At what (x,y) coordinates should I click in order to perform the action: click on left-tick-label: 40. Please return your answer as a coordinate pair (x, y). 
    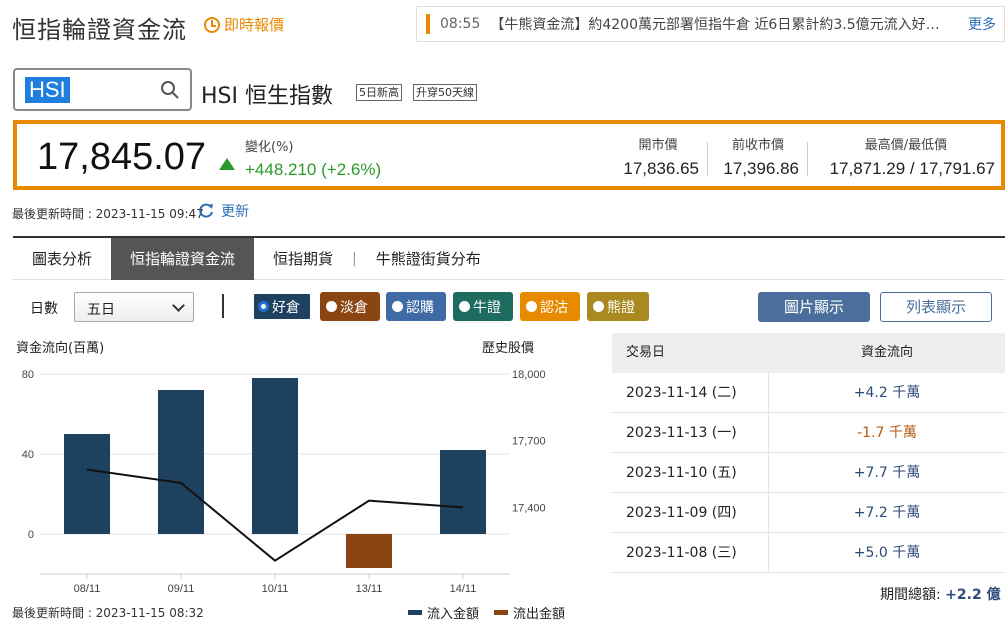
    Looking at the image, I should click on (28, 455).